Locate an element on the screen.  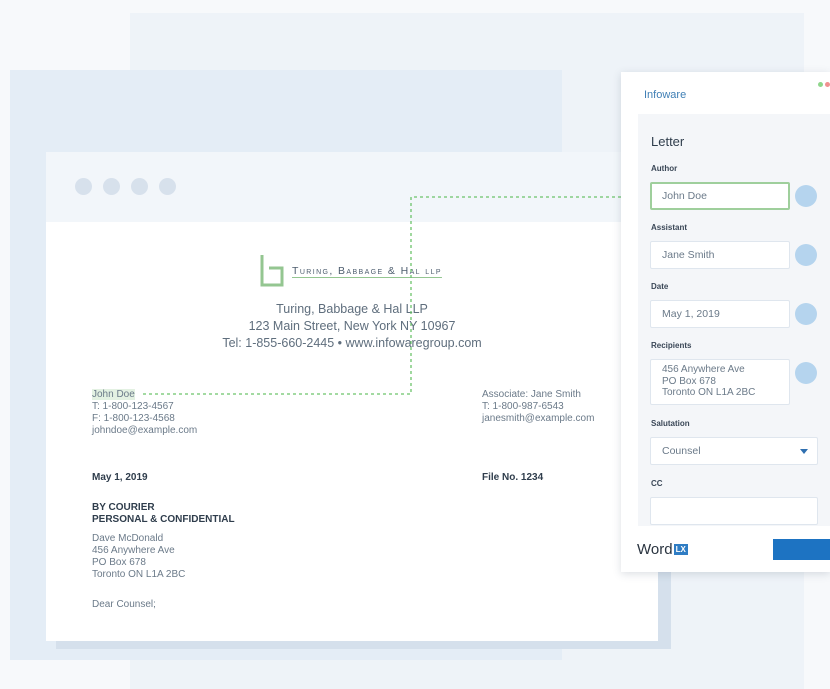
author-field: John Doe is located at coordinates (720, 196).